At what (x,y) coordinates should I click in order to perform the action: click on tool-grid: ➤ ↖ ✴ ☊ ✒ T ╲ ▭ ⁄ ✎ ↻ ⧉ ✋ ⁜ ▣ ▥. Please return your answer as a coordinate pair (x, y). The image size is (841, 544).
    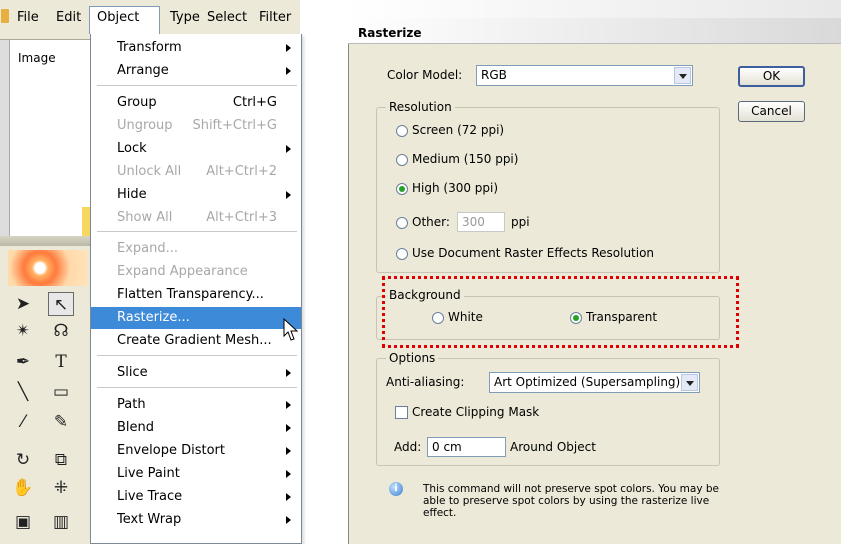
    Looking at the image, I should click on (49, 417).